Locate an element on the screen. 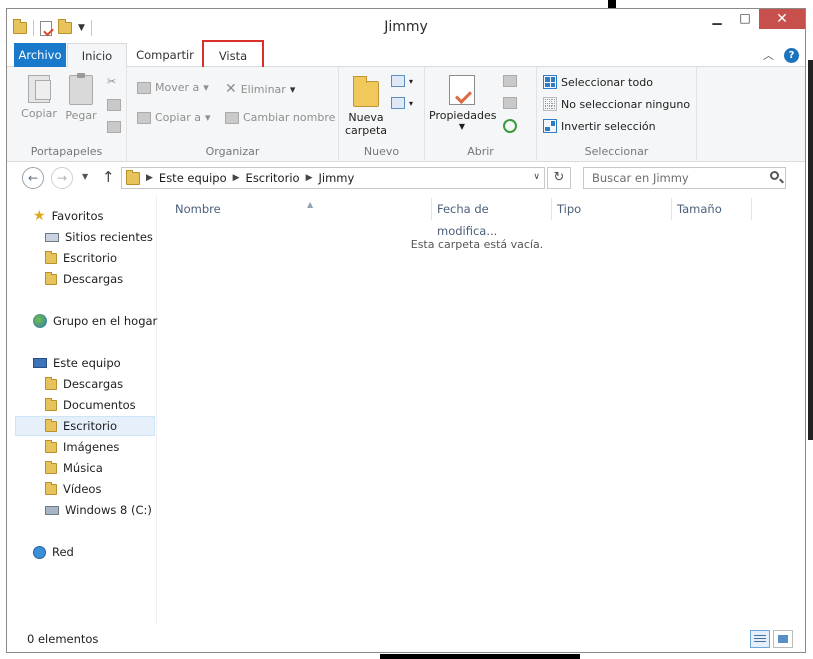  scissors-icon: ✂ is located at coordinates (112, 81).